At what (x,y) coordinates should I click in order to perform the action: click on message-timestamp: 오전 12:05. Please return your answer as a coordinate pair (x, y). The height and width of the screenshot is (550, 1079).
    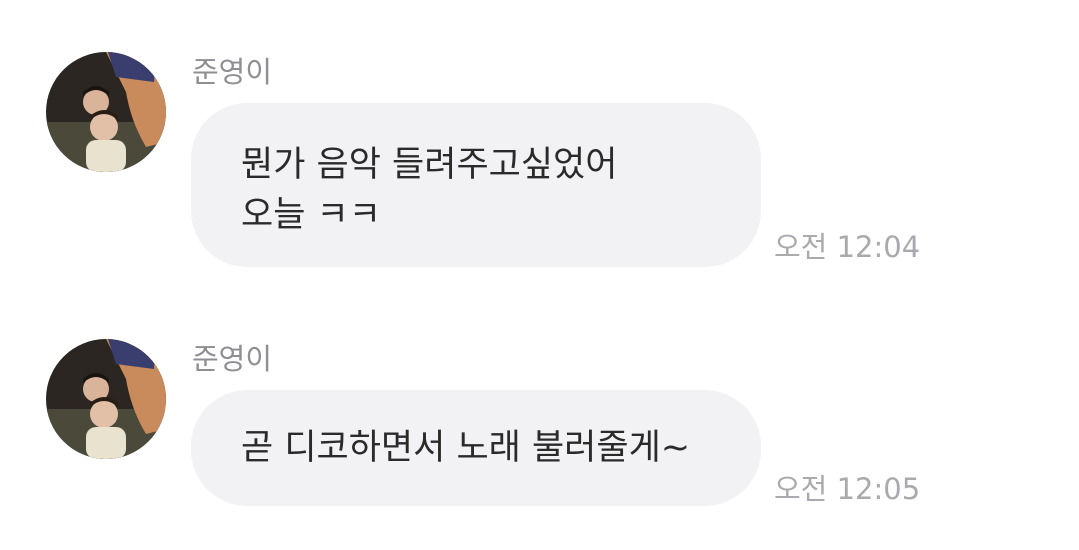
    Looking at the image, I should click on (847, 489).